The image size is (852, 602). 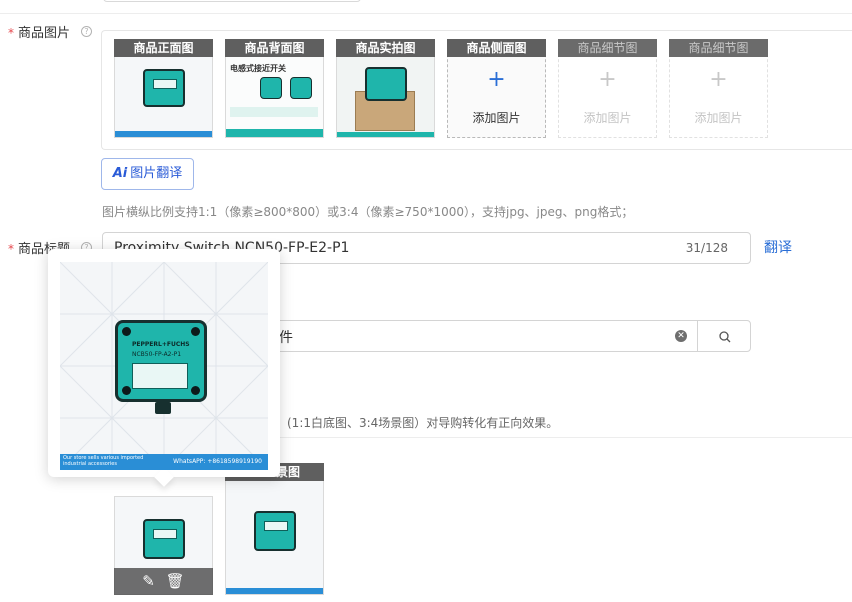 I want to click on marketing-slot-white-bg: ✎ 🗑, so click(x=163, y=545).